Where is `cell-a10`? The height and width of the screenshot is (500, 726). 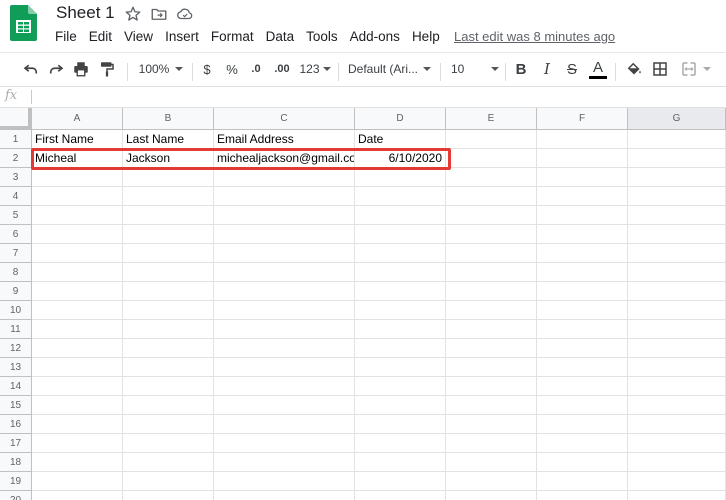 cell-a10 is located at coordinates (77, 310).